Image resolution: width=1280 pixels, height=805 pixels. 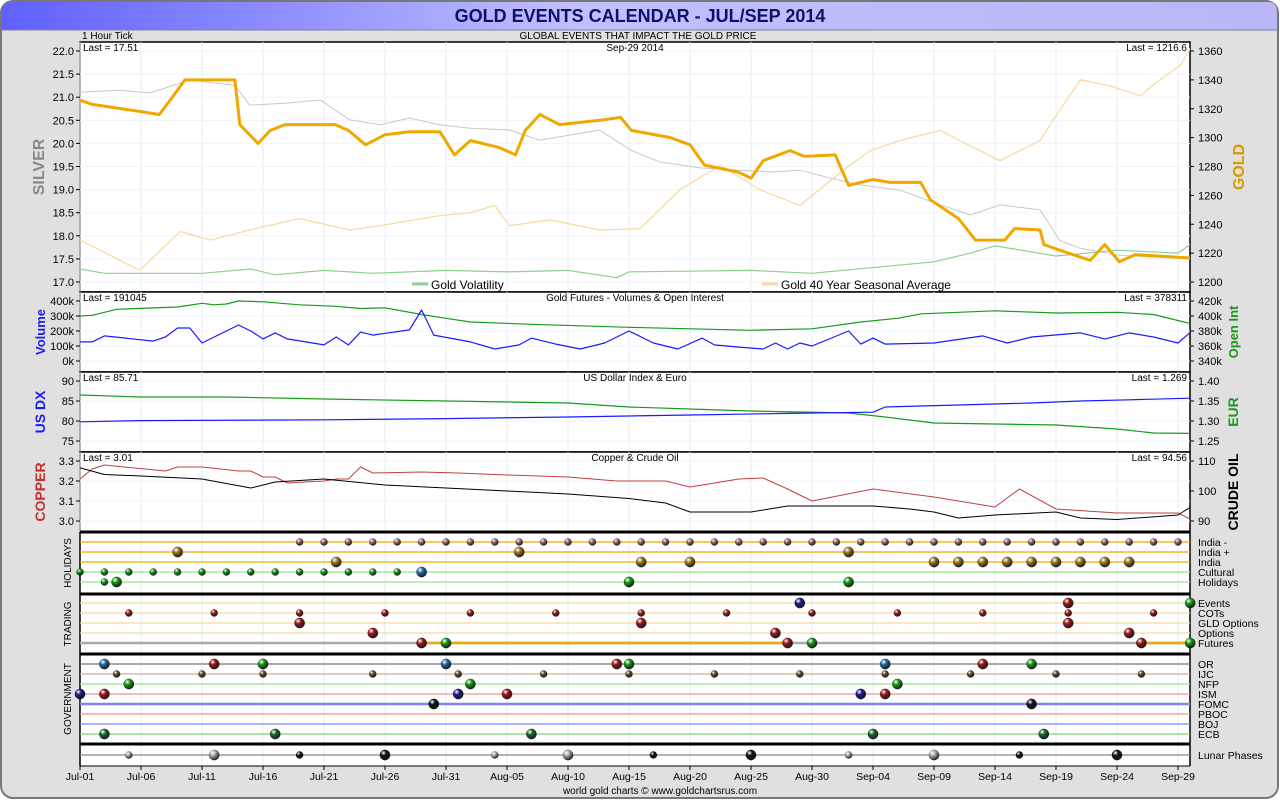 What do you see at coordinates (1209, 735) in the screenshot?
I see `event-row-label: ECB` at bounding box center [1209, 735].